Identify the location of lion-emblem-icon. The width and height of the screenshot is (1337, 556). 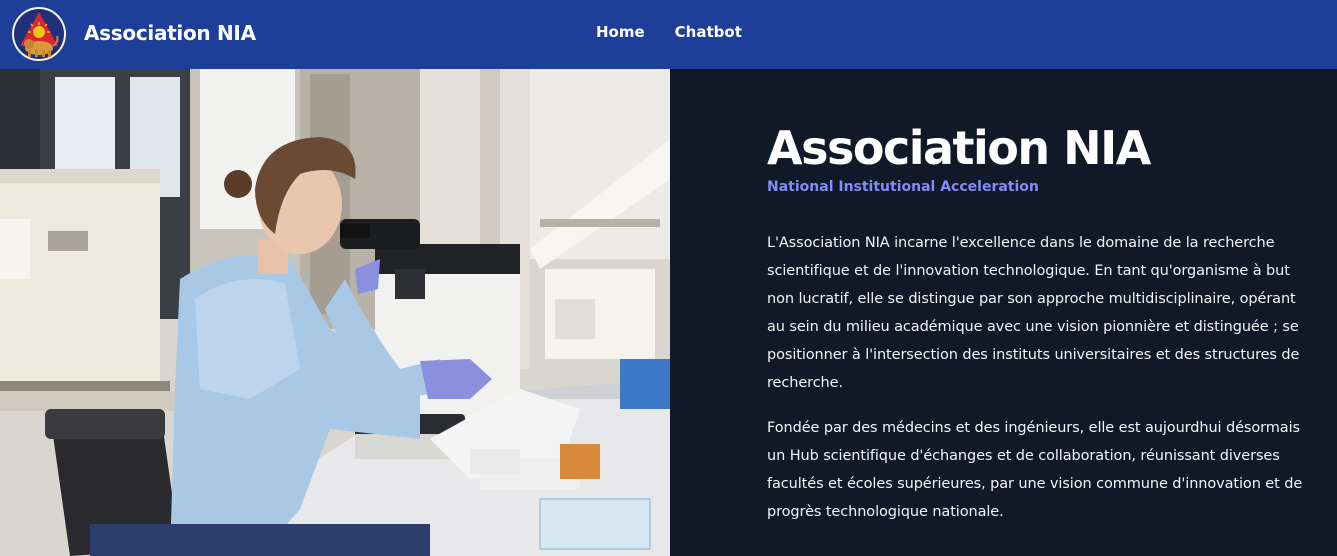
(39, 34).